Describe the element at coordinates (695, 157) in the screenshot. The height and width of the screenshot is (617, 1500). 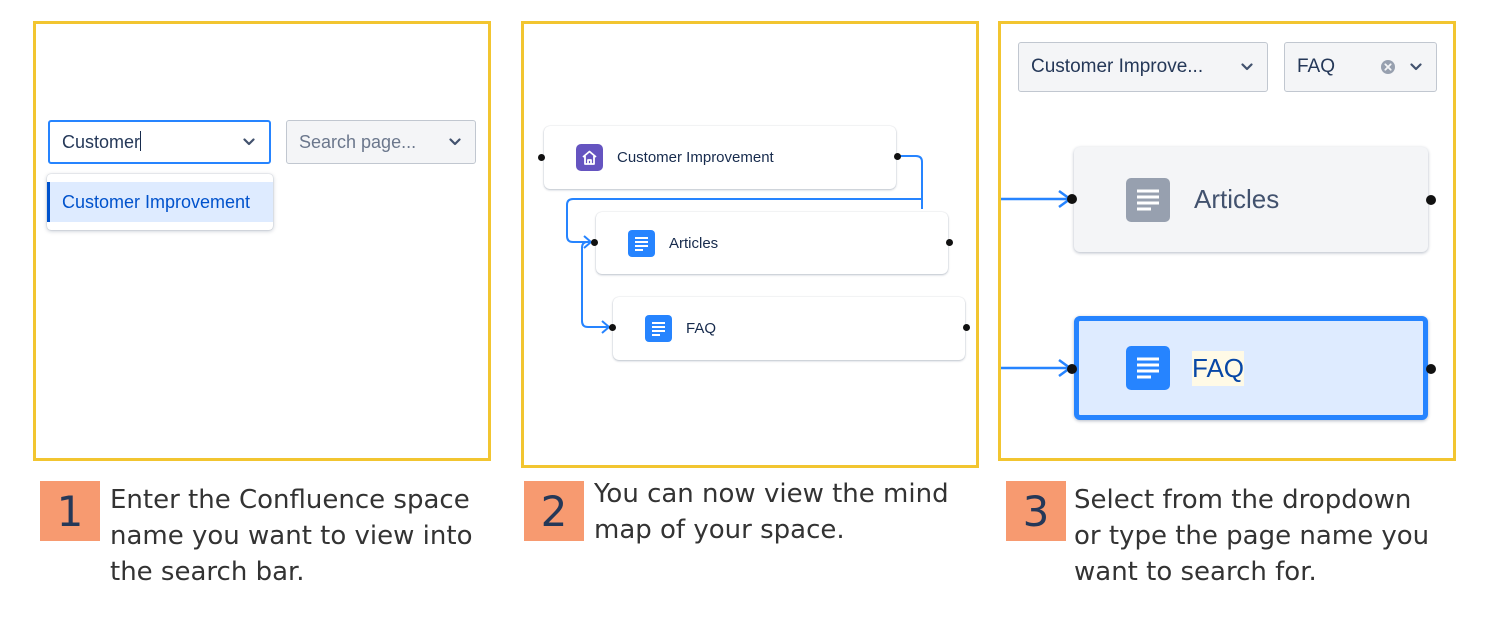
I see `root-node-label: Customer Improvement` at that location.